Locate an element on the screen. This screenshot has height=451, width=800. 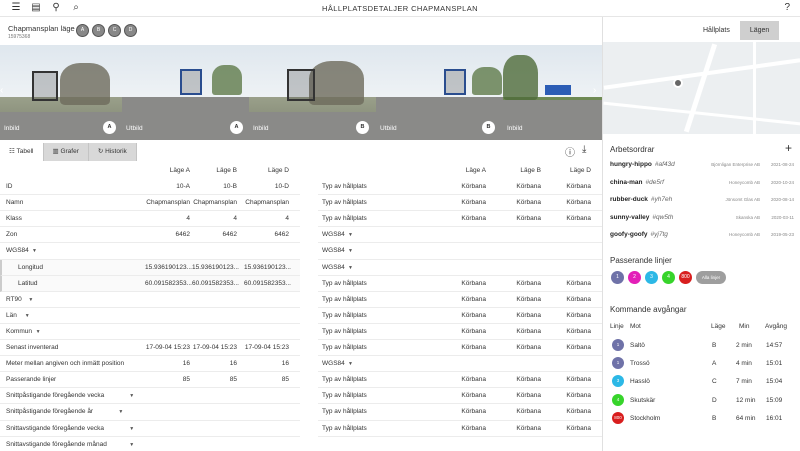
line-badges: 1 2 3 4 800 Alla linjer is located at coordinates (668, 277).